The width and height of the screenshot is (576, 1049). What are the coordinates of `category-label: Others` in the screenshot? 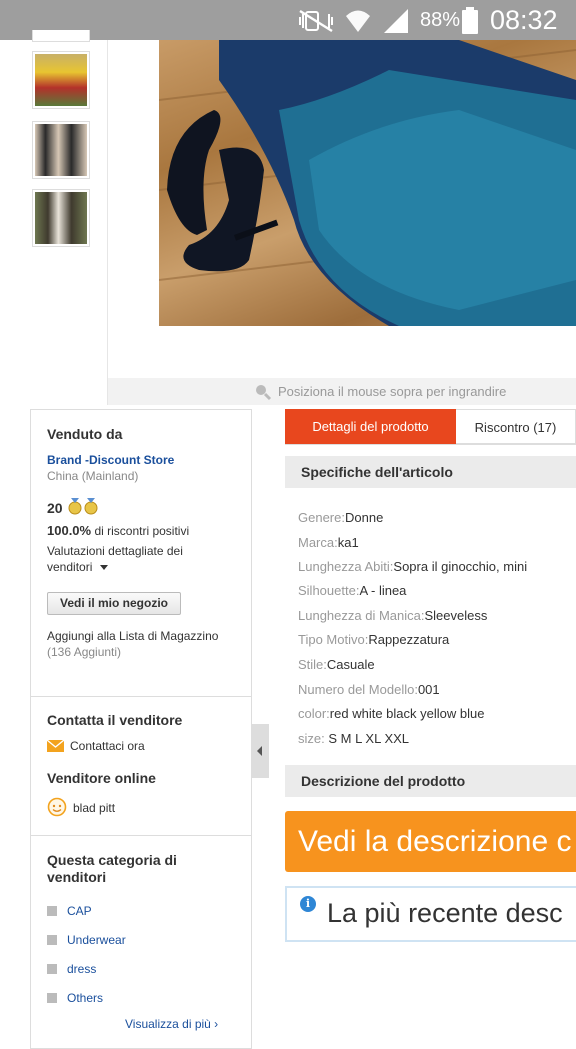 It's located at (85, 998).